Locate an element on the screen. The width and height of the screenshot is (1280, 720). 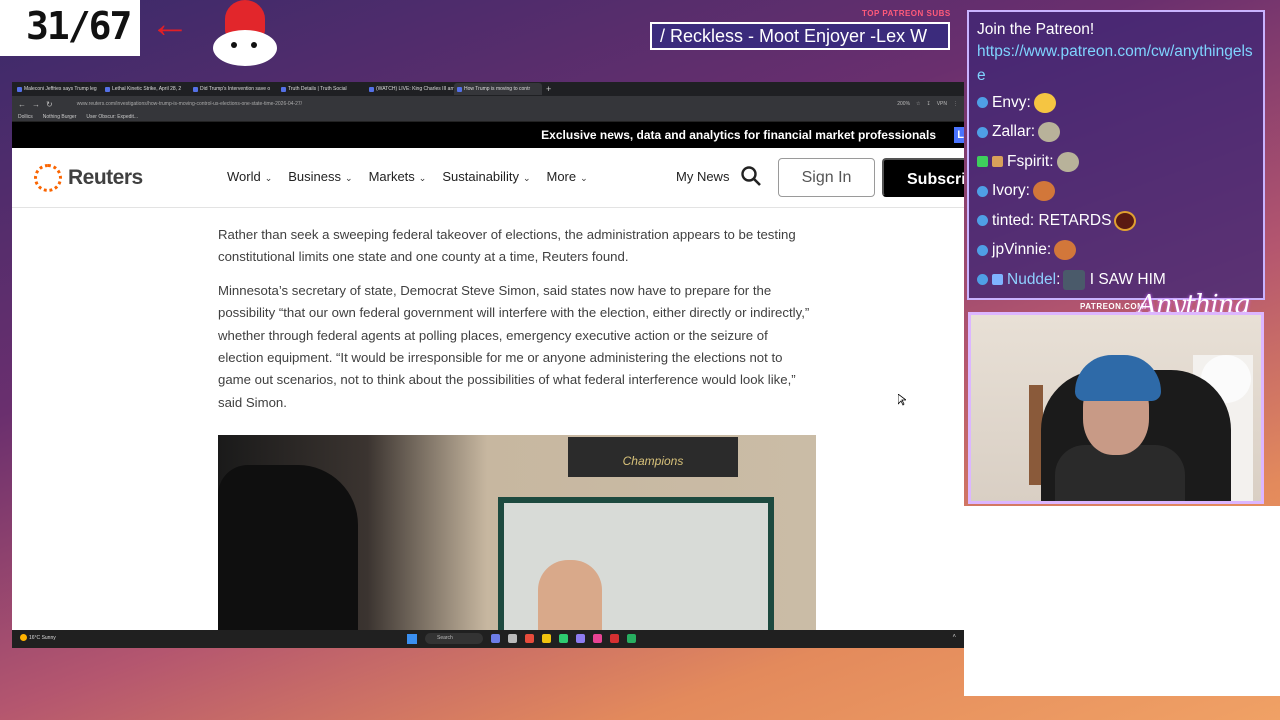
webcam-hair is located at coordinates (1118, 378).